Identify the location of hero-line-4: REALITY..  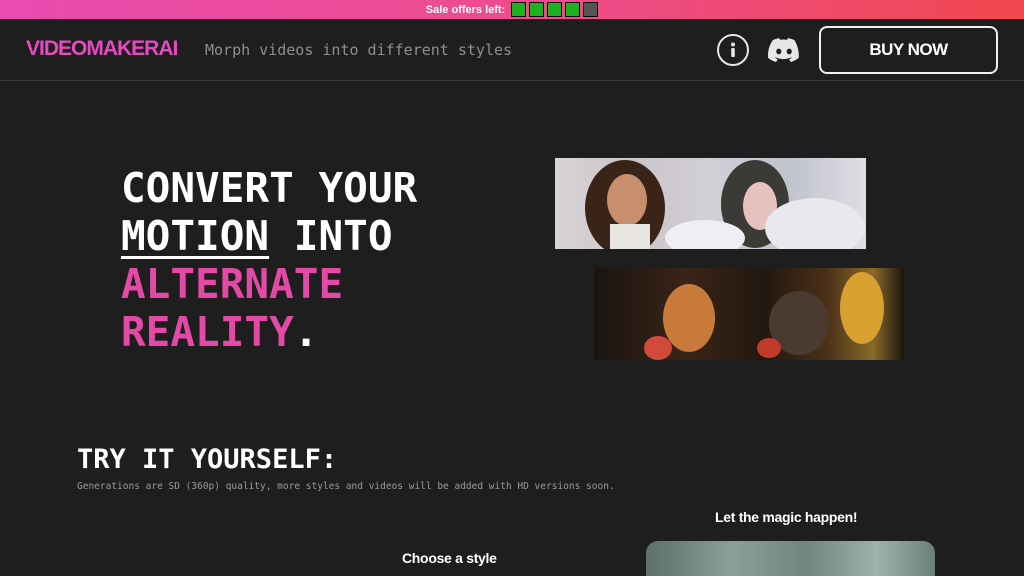
(269, 332).